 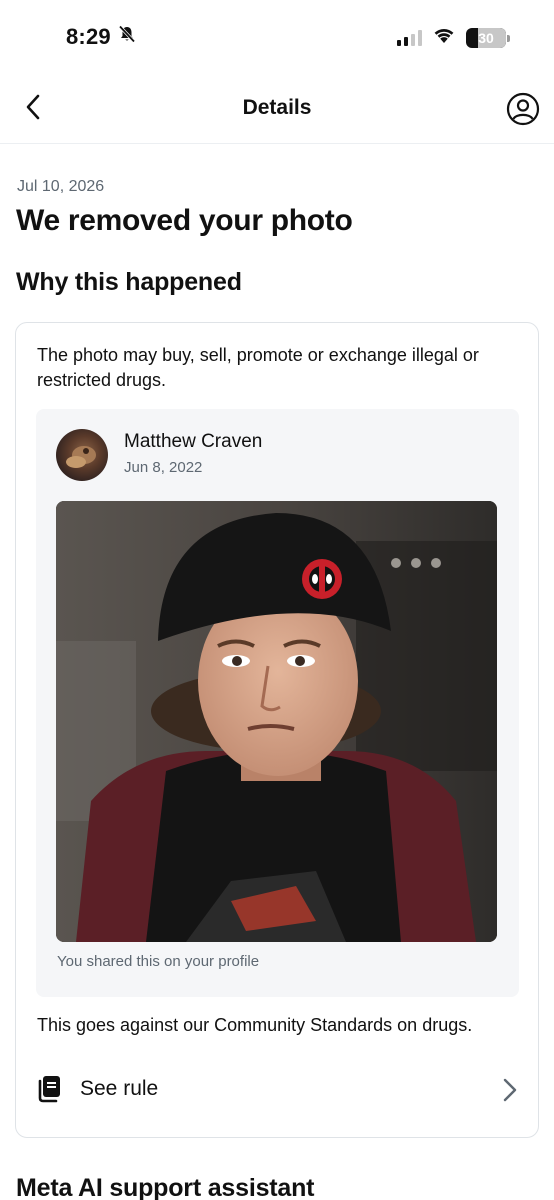 I want to click on status-time-group: 8:29, so click(x=101, y=37).